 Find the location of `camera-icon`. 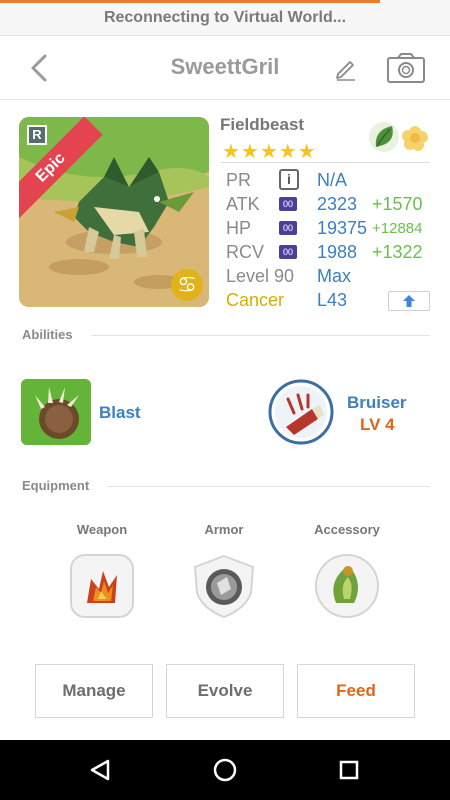

camera-icon is located at coordinates (406, 68).